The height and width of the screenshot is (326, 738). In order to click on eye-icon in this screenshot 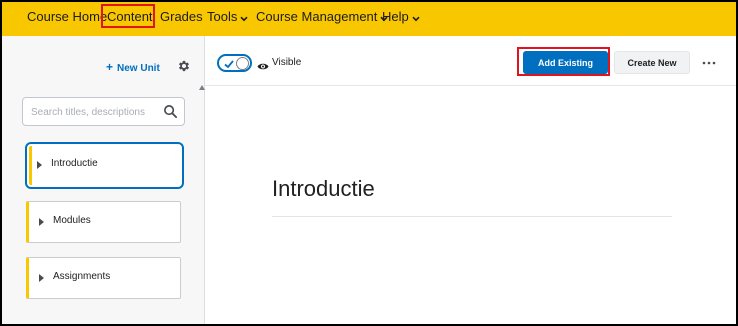, I will do `click(263, 64)`.